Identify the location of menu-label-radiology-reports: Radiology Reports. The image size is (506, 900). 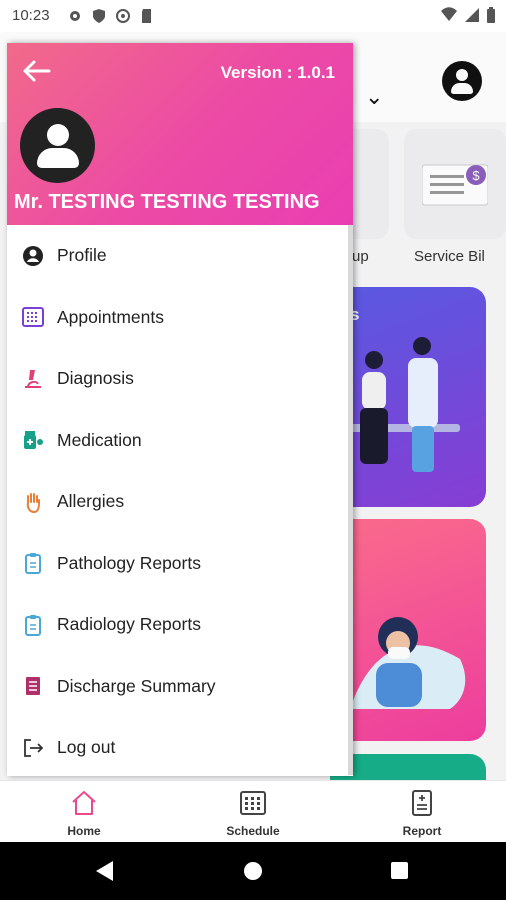
(129, 624).